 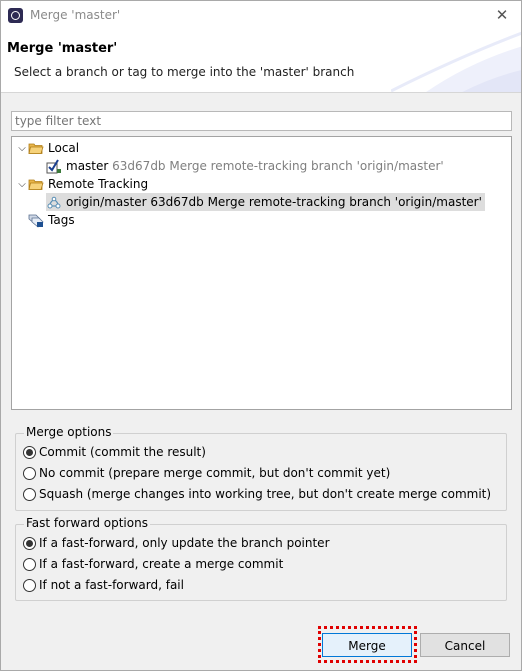 What do you see at coordinates (111, 585) in the screenshot?
I see `radio-label: If not a fast-forward, fail` at bounding box center [111, 585].